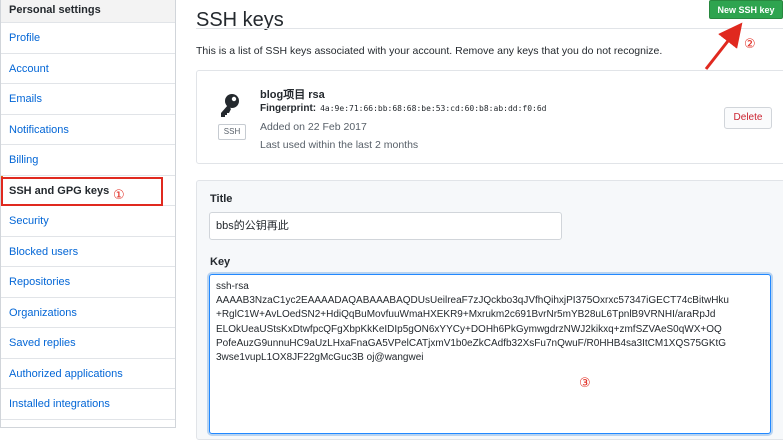  I want to click on key-label: Key, so click(220, 262).